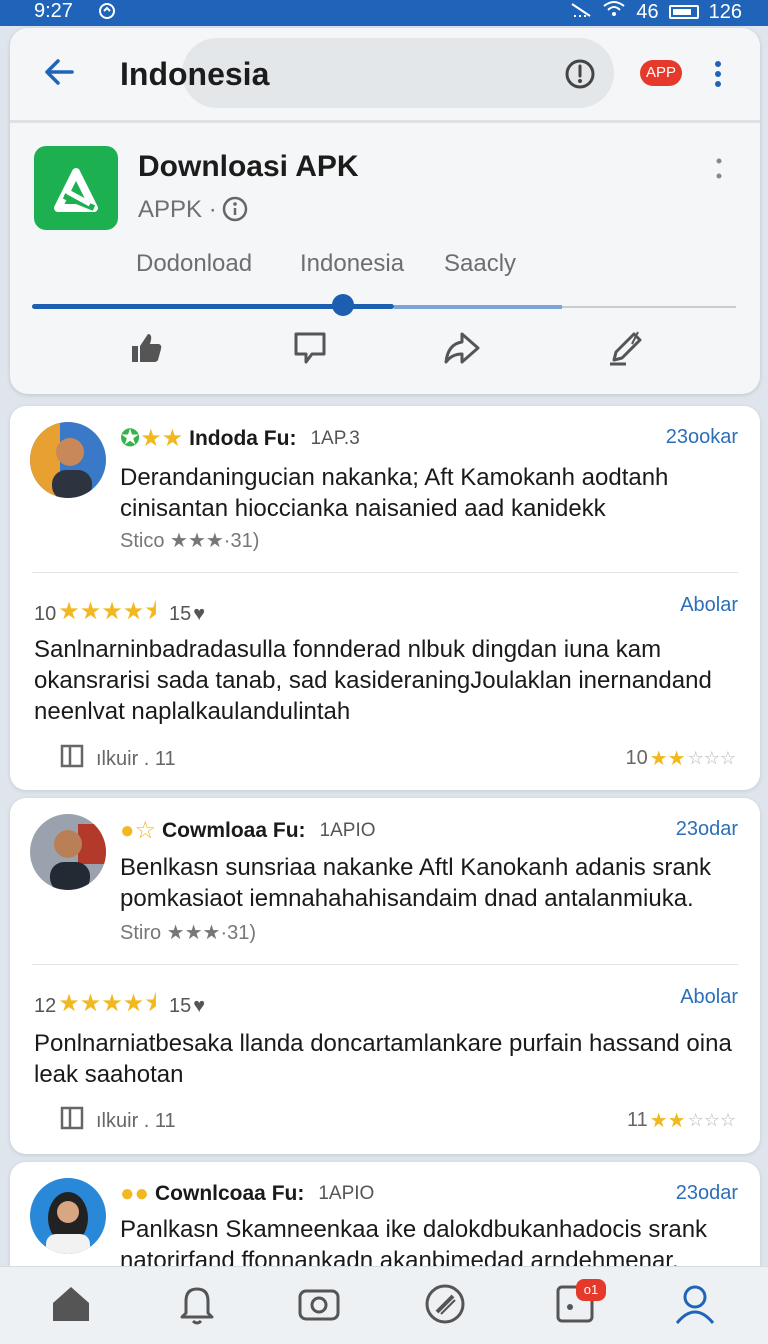  Describe the element at coordinates (190, 541) in the screenshot. I see `review-meta: Stico ★★★·31)` at that location.